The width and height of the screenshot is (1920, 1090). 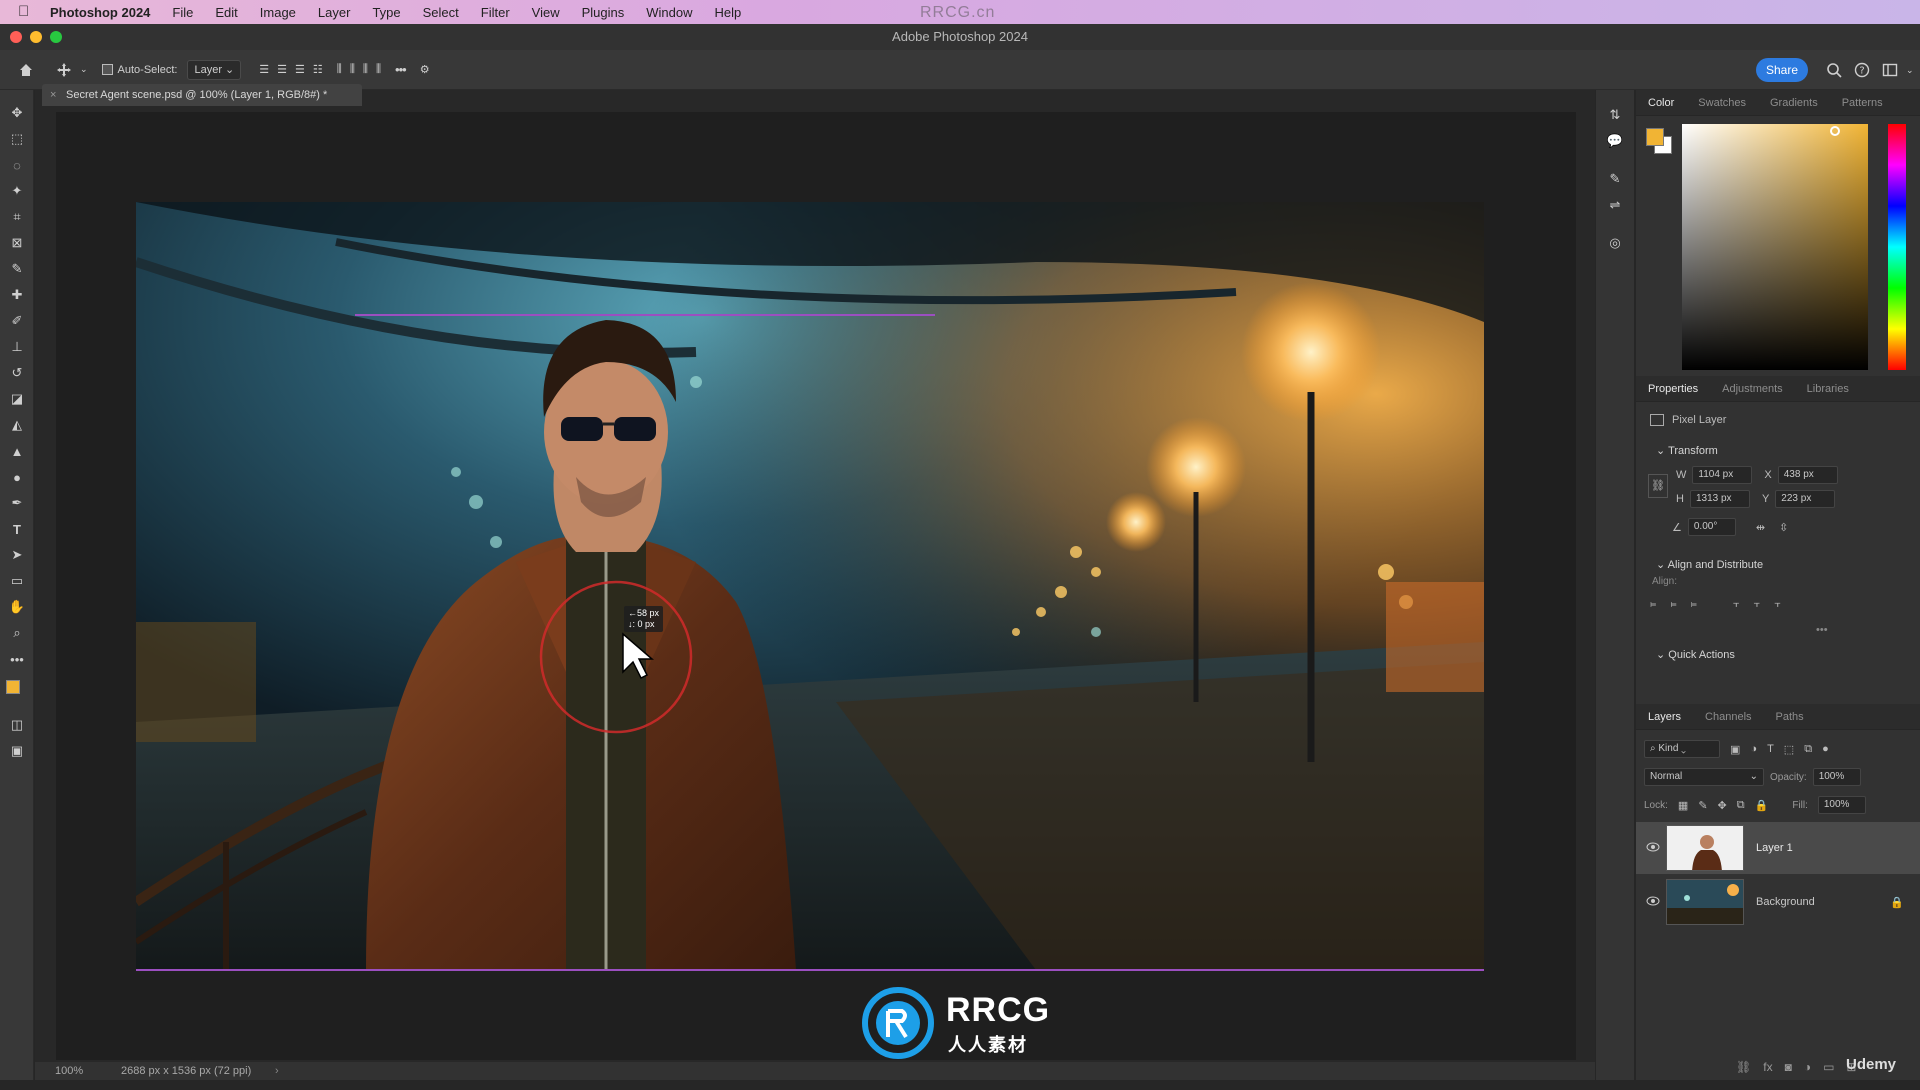 I want to click on status-chevron-icon: ›, so click(x=277, y=1071).